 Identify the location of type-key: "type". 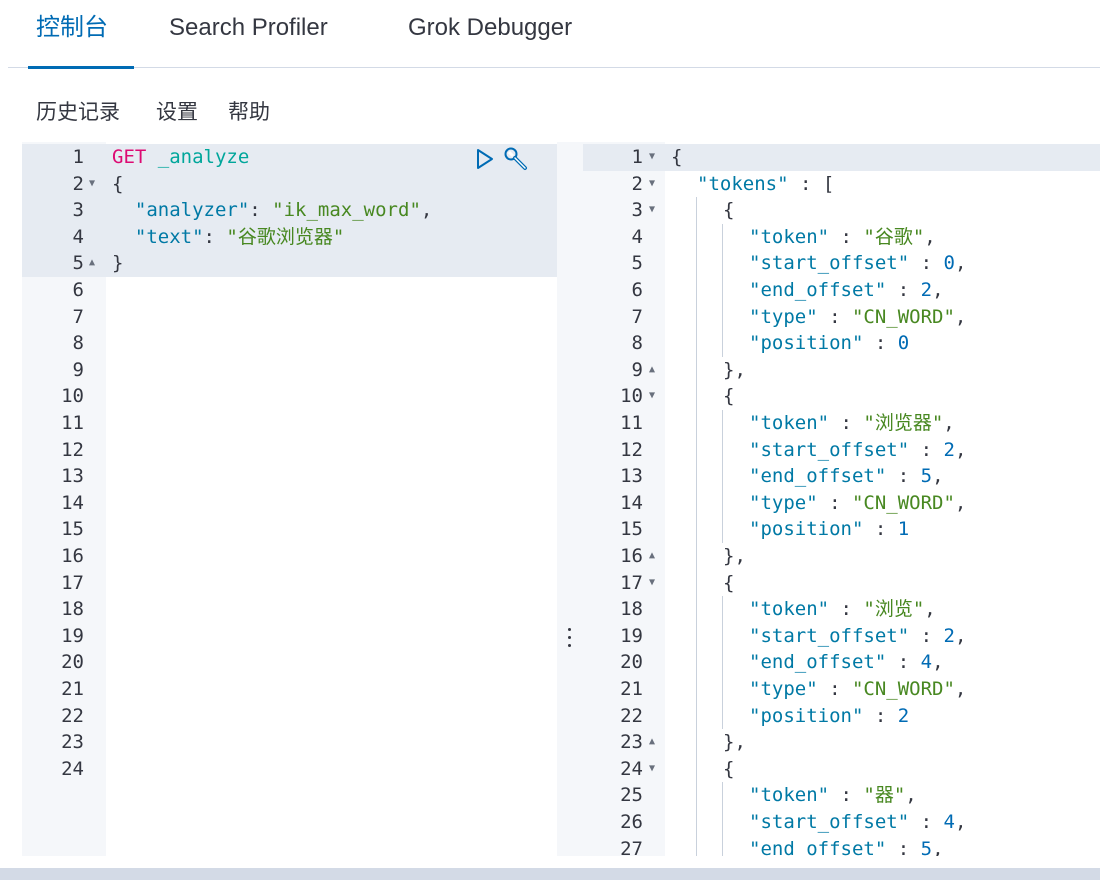
(783, 689).